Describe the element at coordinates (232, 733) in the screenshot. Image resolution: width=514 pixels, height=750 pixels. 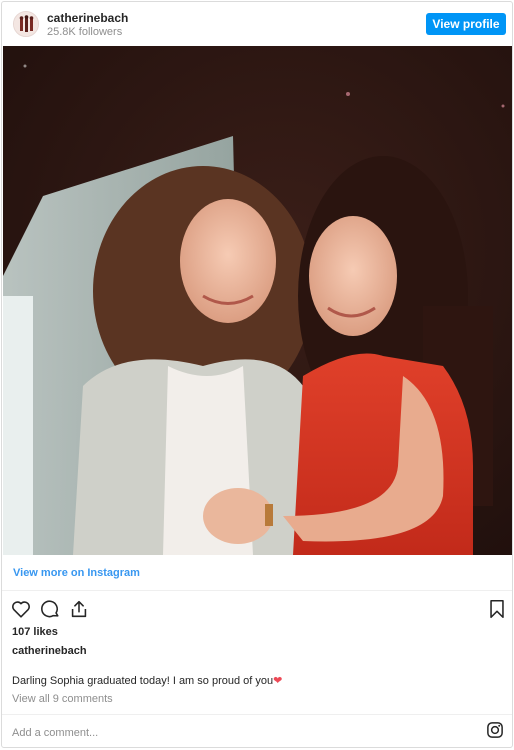
I see `add-comment-input` at that location.